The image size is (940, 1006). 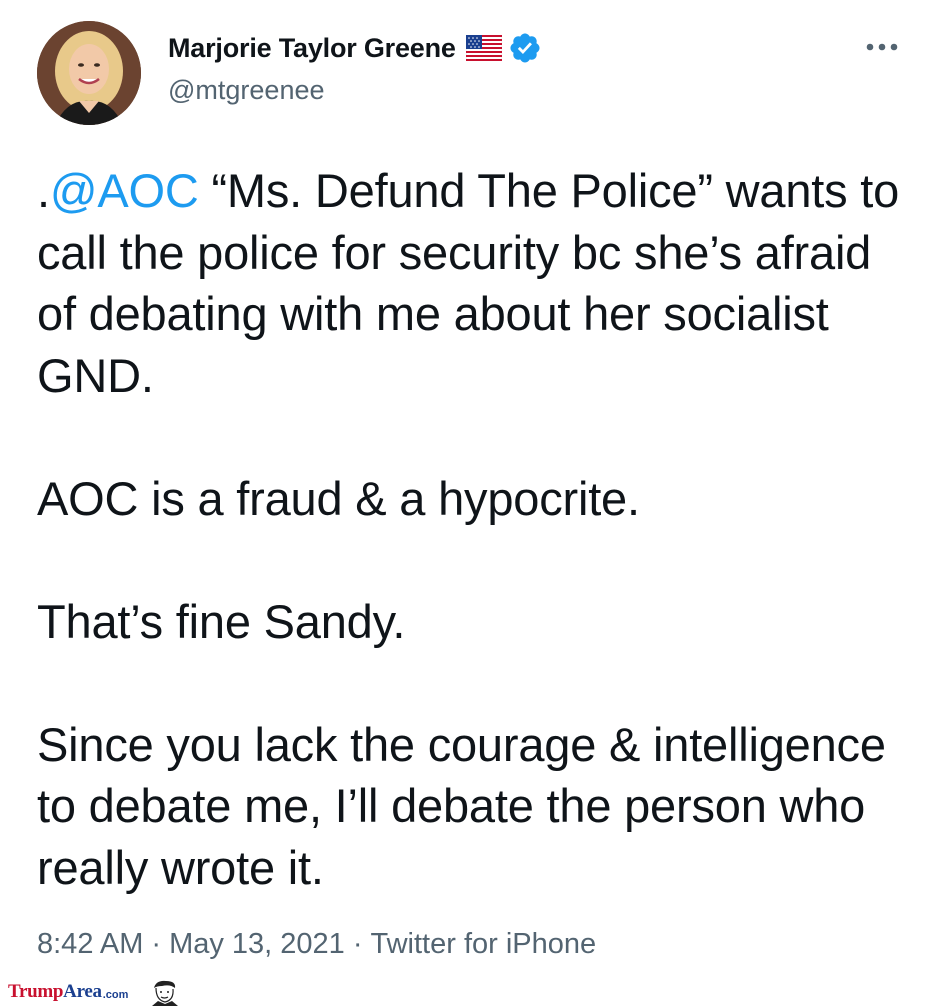 I want to click on avatar, so click(x=89, y=73).